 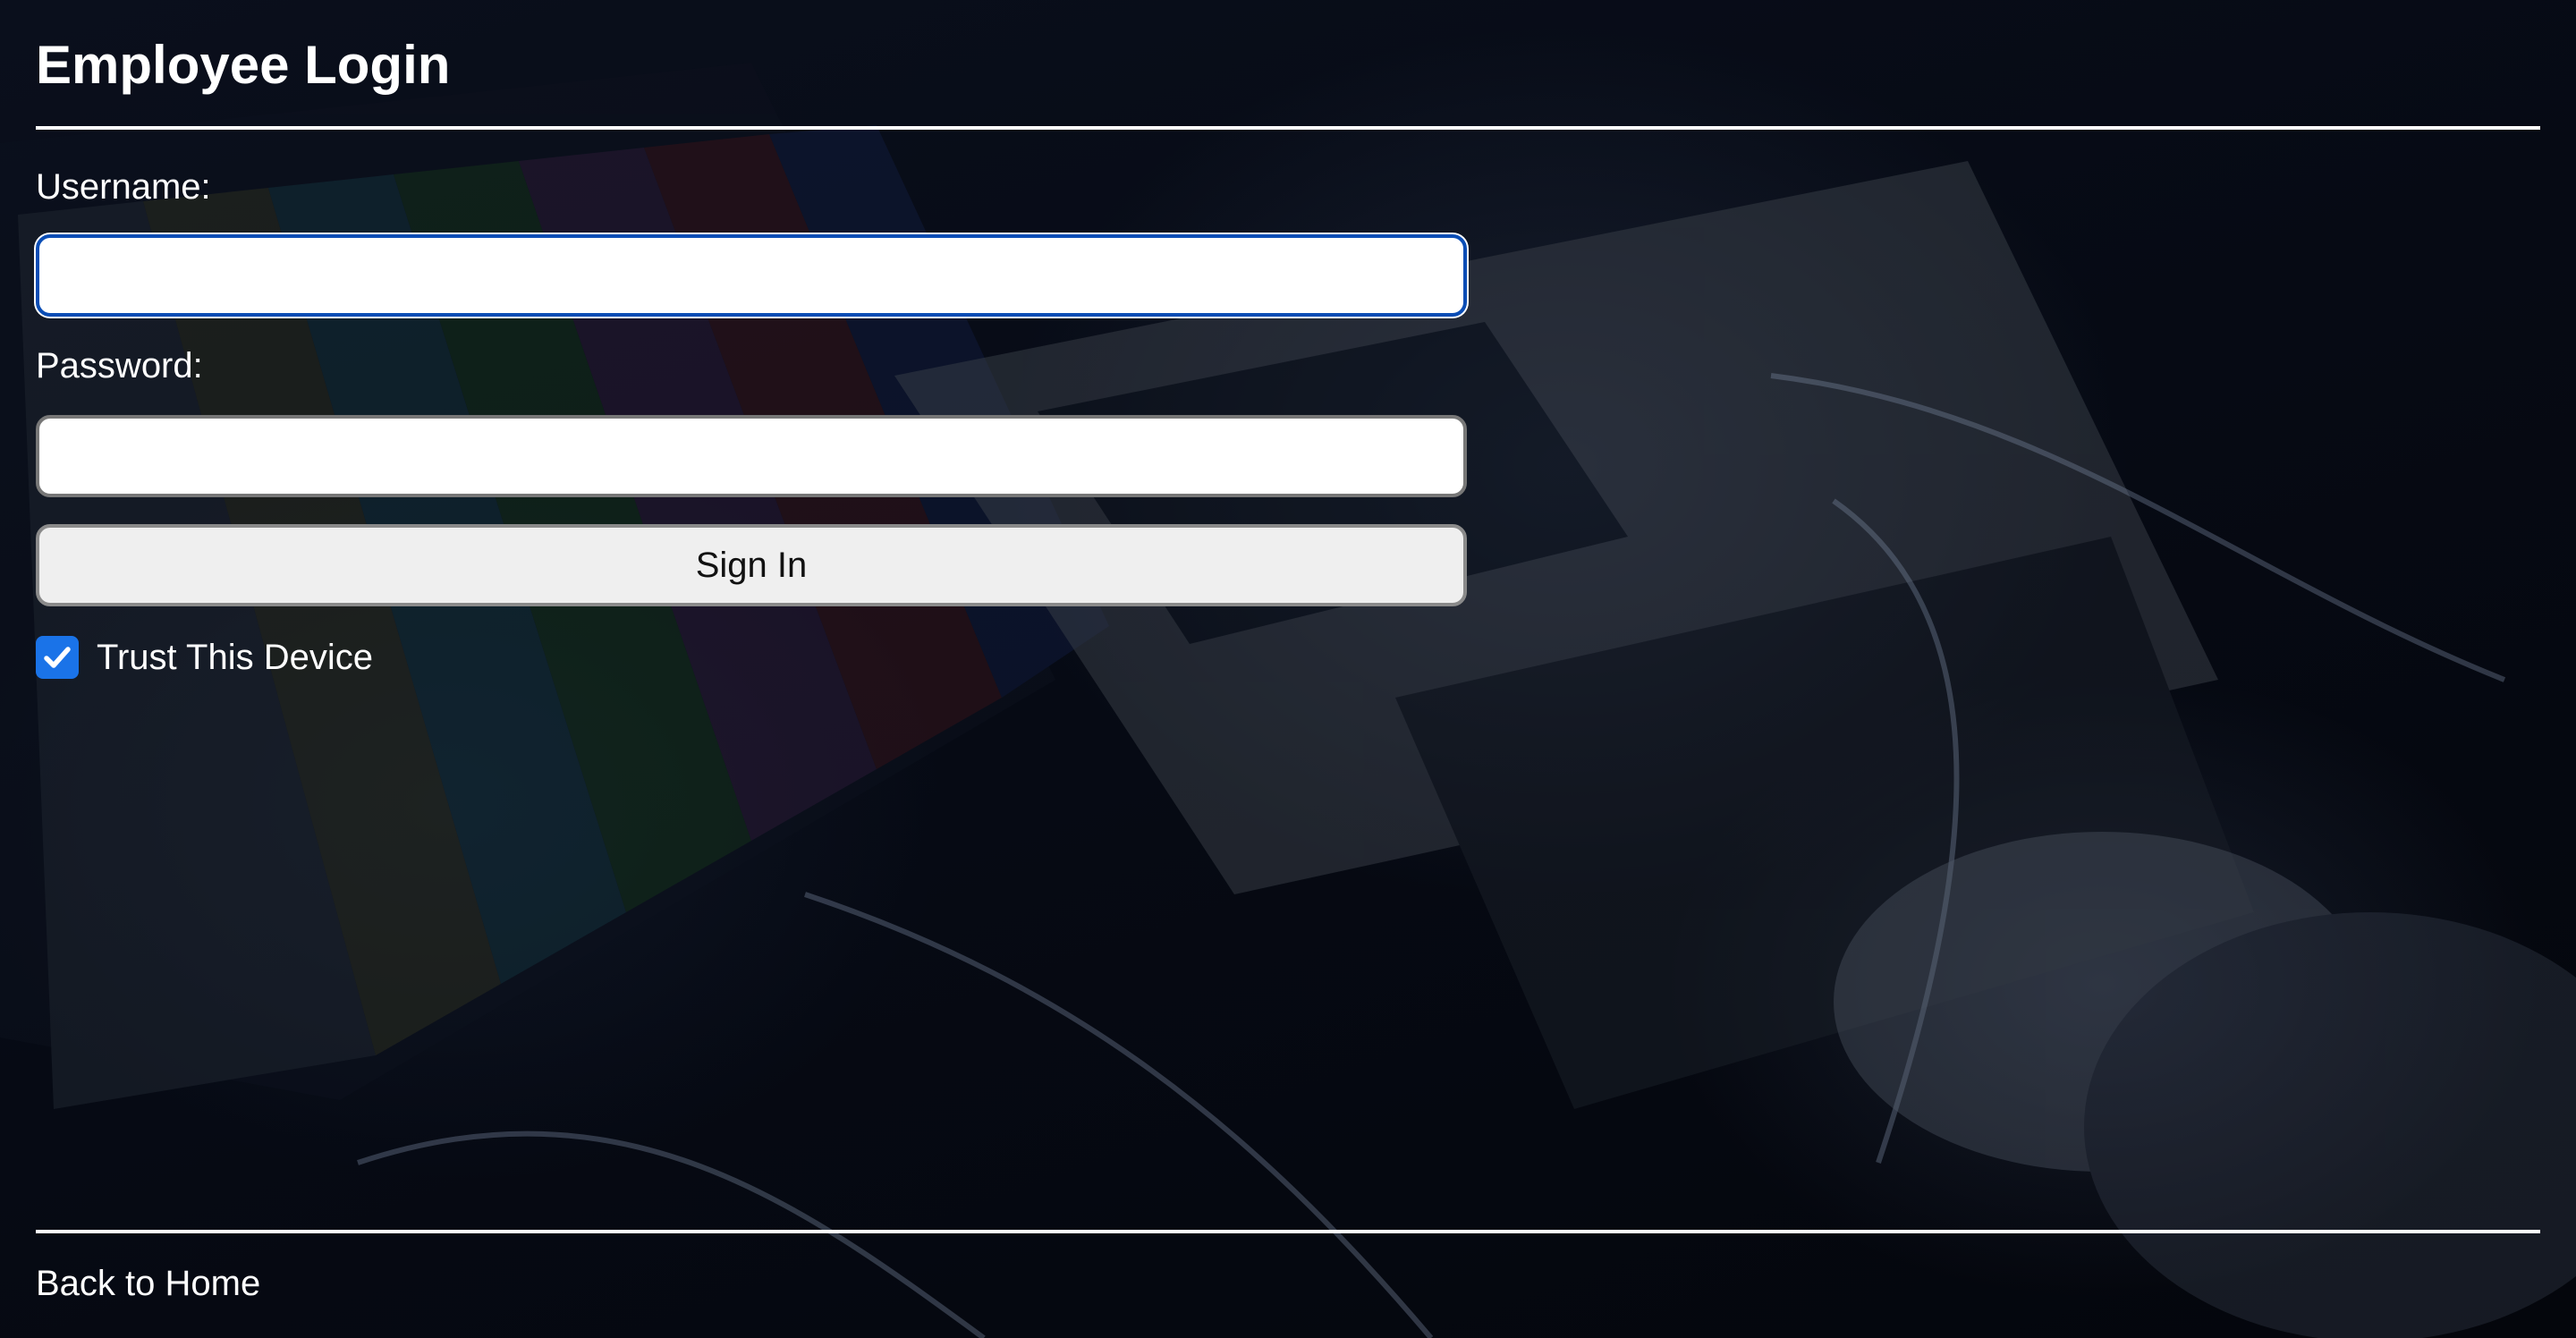 What do you see at coordinates (243, 65) in the screenshot?
I see `page-title: Employee Login` at bounding box center [243, 65].